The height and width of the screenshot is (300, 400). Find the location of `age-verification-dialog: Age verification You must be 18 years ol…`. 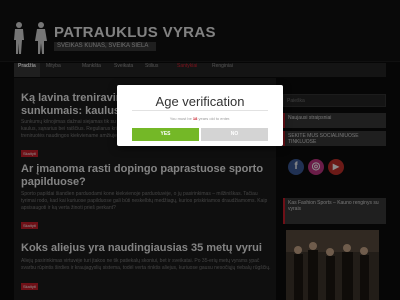

age-verification-dialog: Age verification You must be 18 years ol… is located at coordinates (200, 115).